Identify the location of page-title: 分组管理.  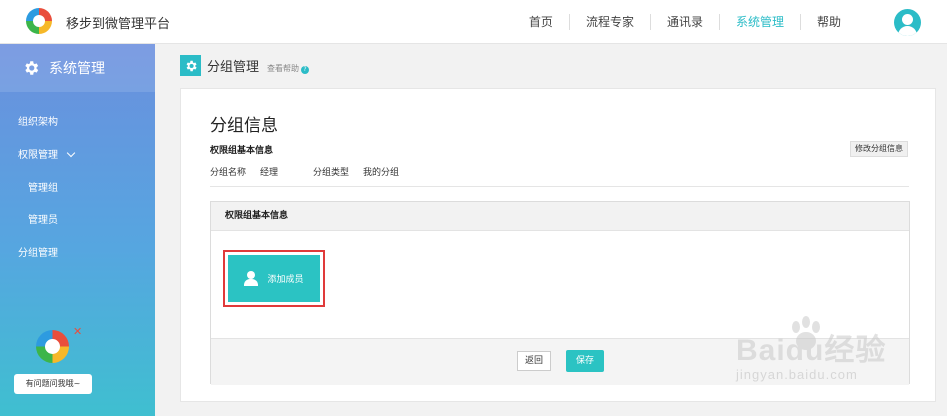
(233, 67).